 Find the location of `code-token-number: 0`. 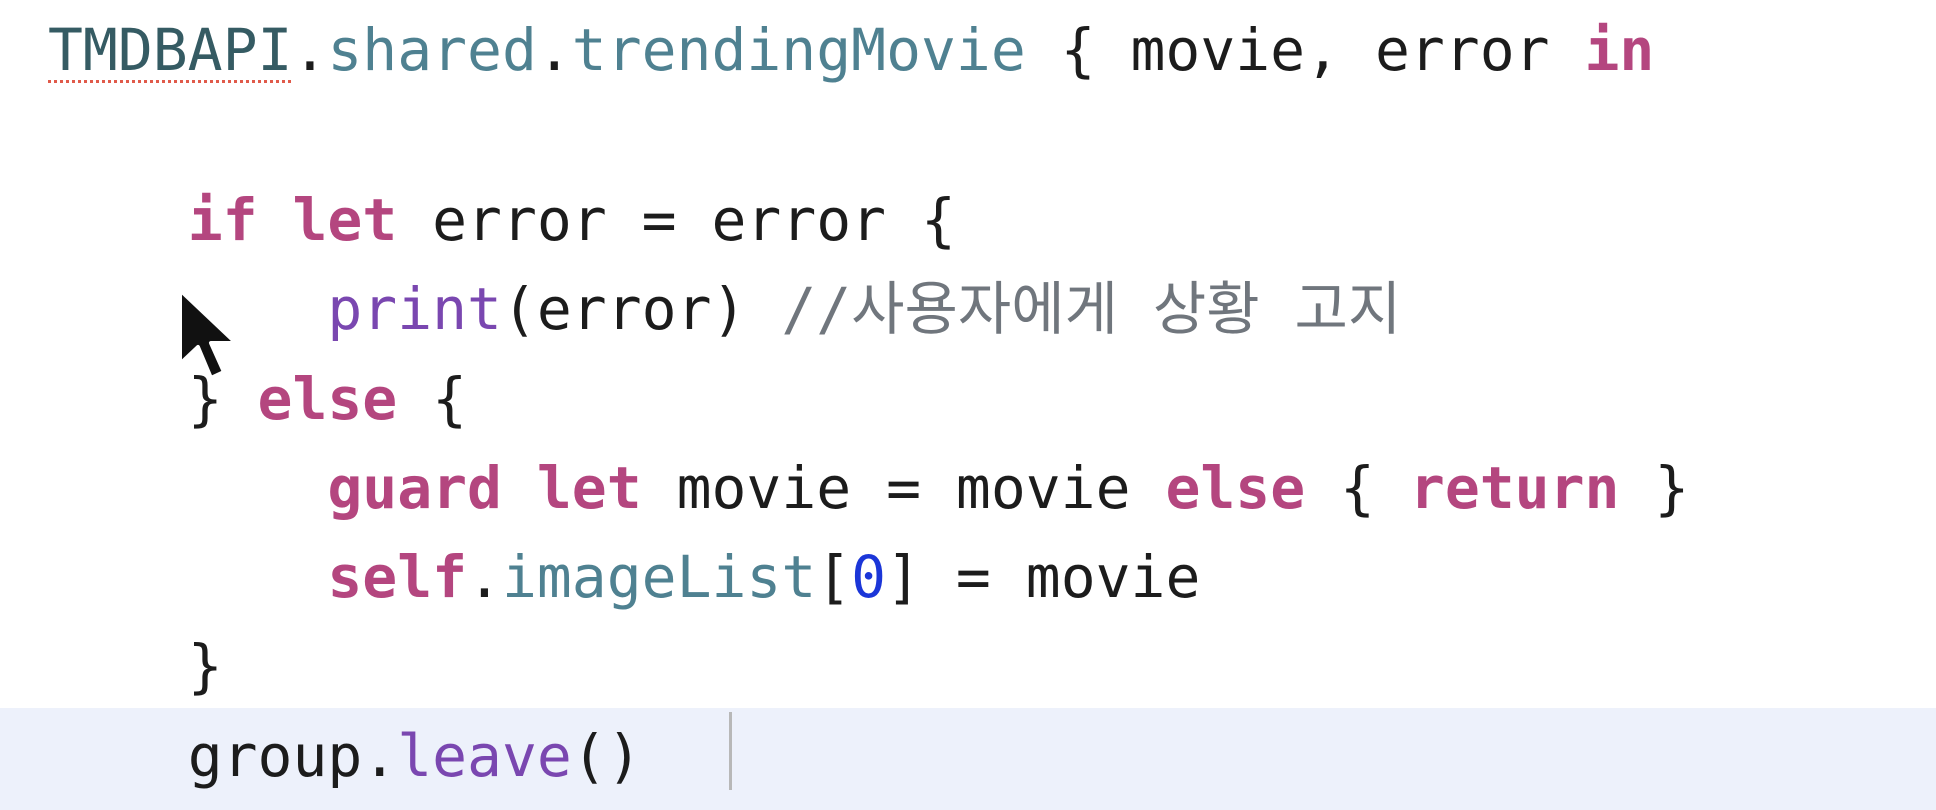

code-token-number: 0 is located at coordinates (869, 577).